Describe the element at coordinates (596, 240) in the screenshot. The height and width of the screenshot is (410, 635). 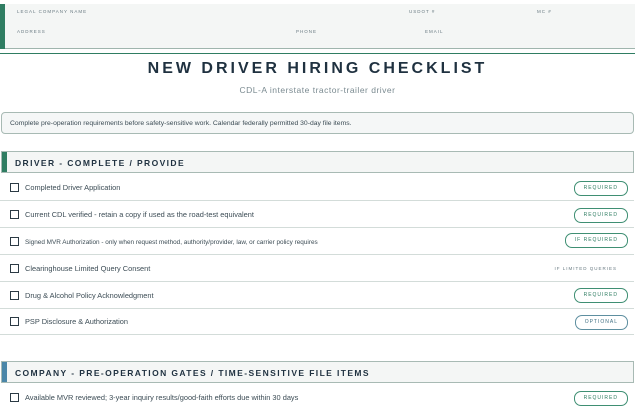
I see `status-badge: IF REQUIRED` at that location.